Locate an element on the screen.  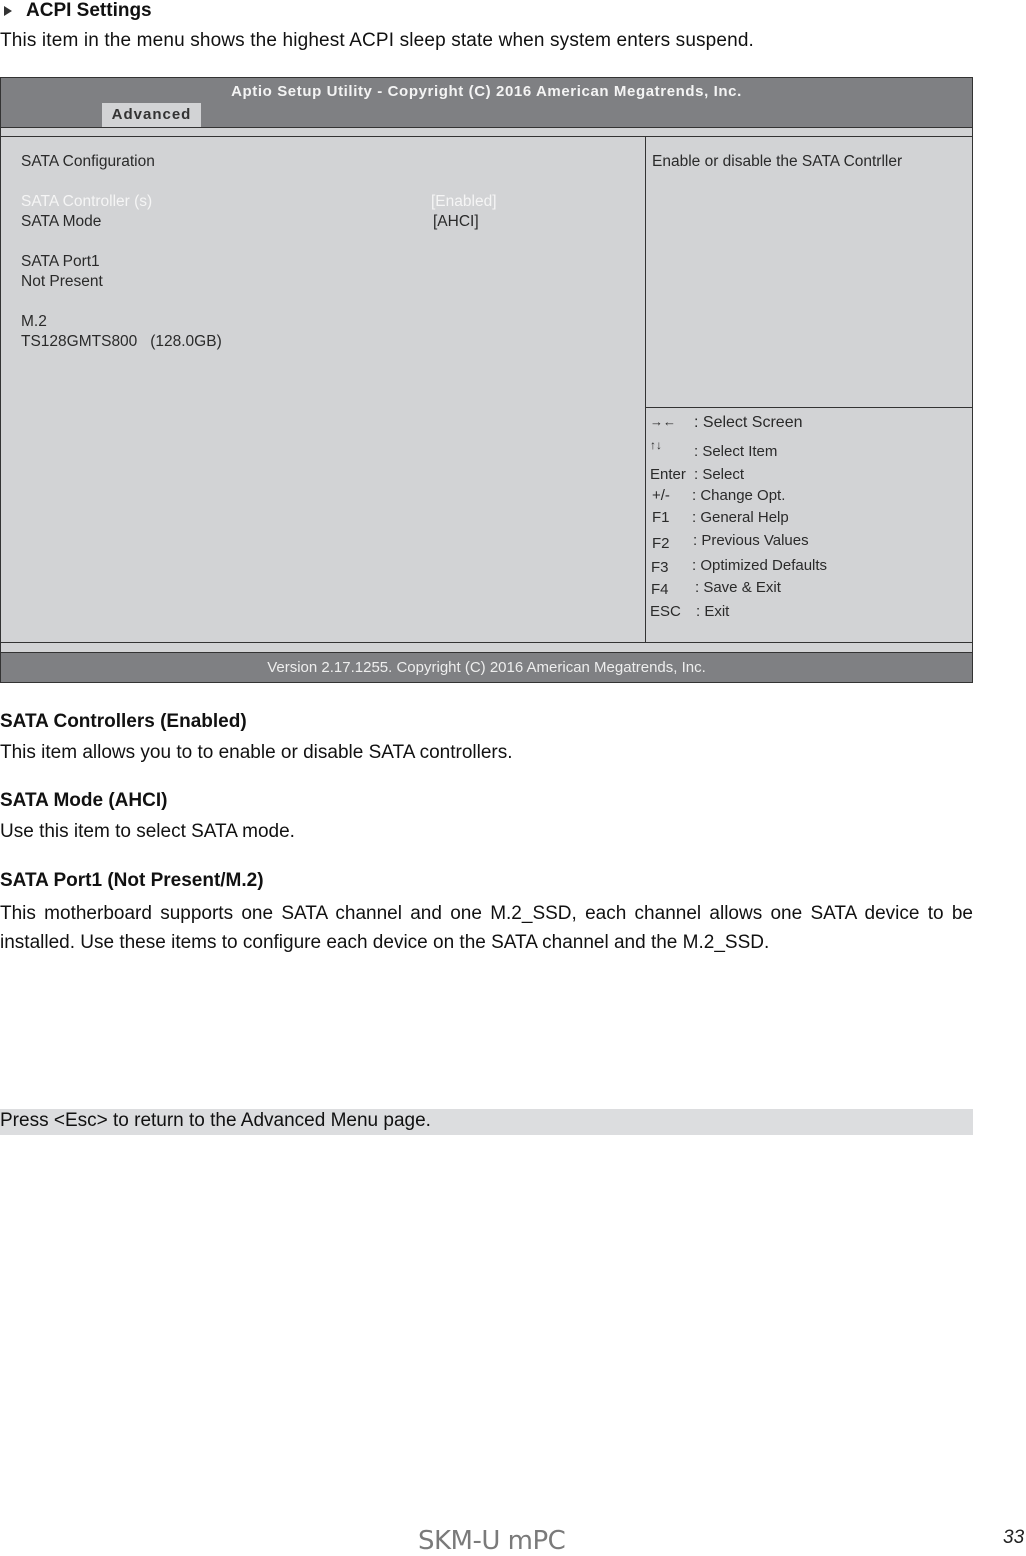
key-help-action: : Select Screen is located at coordinates (748, 422).